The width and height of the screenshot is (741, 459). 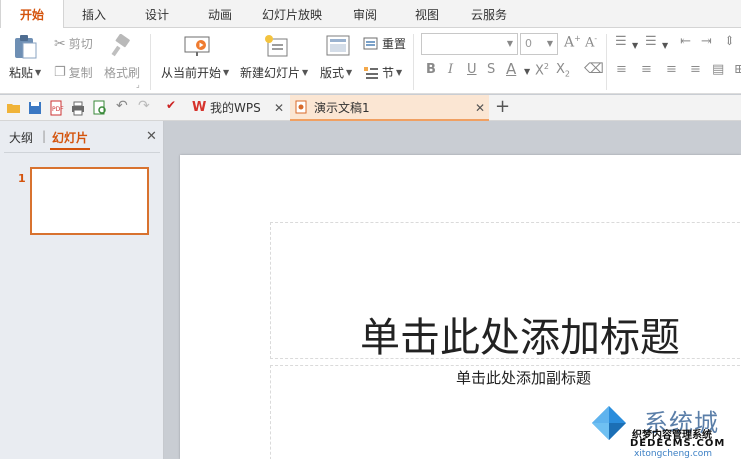 I want to click on tab-slideshow: 幻灯片放映, so click(x=292, y=14).